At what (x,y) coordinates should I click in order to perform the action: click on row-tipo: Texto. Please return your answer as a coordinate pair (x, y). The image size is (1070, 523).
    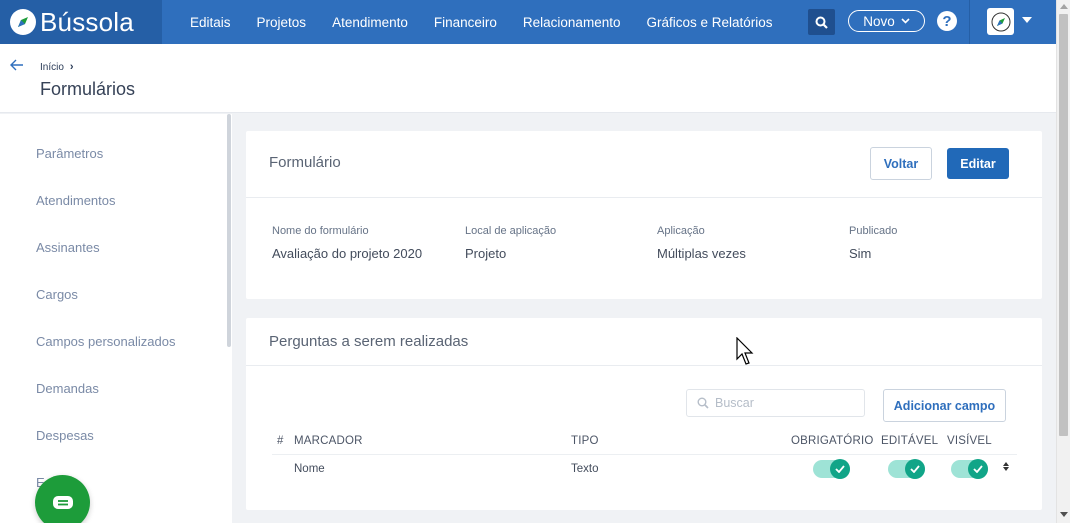
    Looking at the image, I should click on (585, 469).